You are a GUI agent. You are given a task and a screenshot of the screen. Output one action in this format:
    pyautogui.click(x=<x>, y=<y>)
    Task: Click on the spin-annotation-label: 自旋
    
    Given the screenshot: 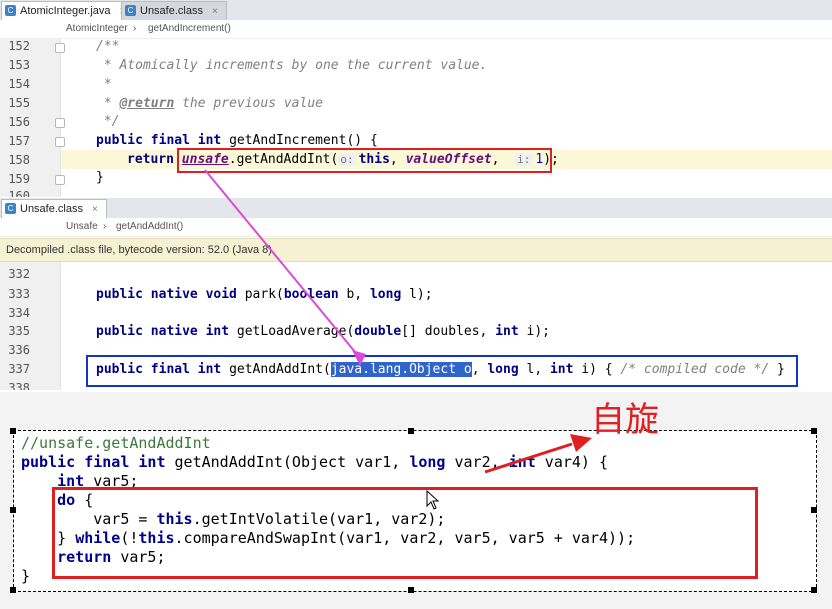 What is the action you would take?
    pyautogui.click(x=625, y=420)
    